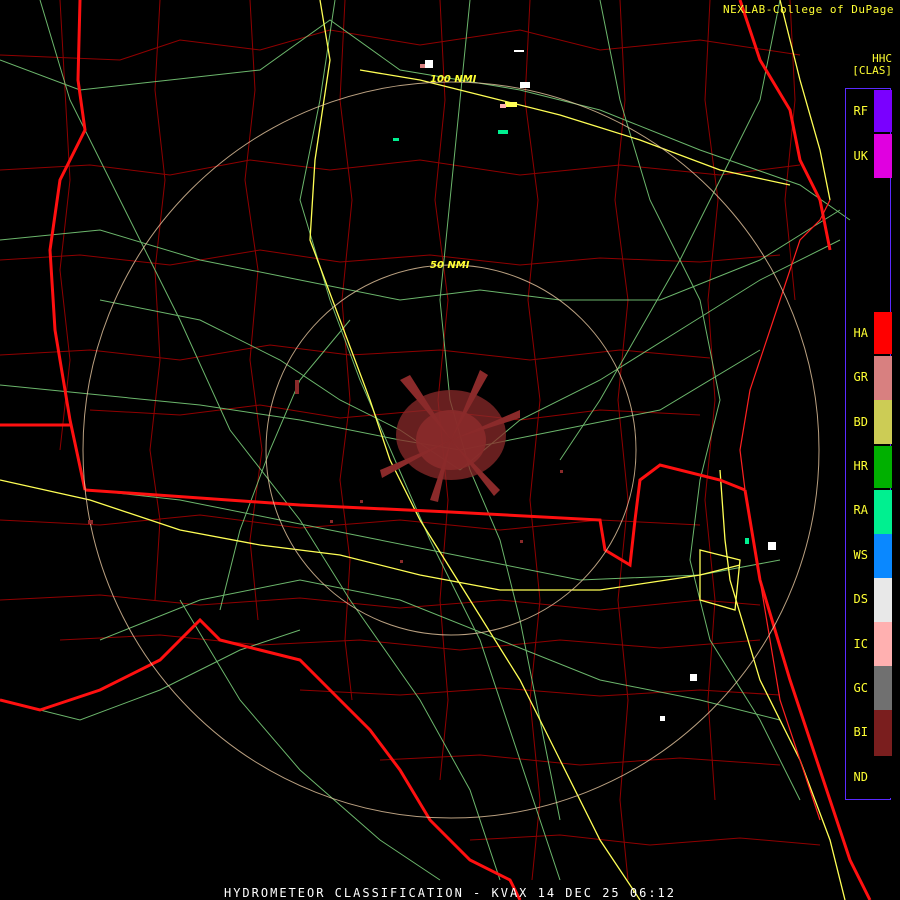 This screenshot has height=900, width=900. I want to click on legend-label-ws: WS, so click(860, 555).